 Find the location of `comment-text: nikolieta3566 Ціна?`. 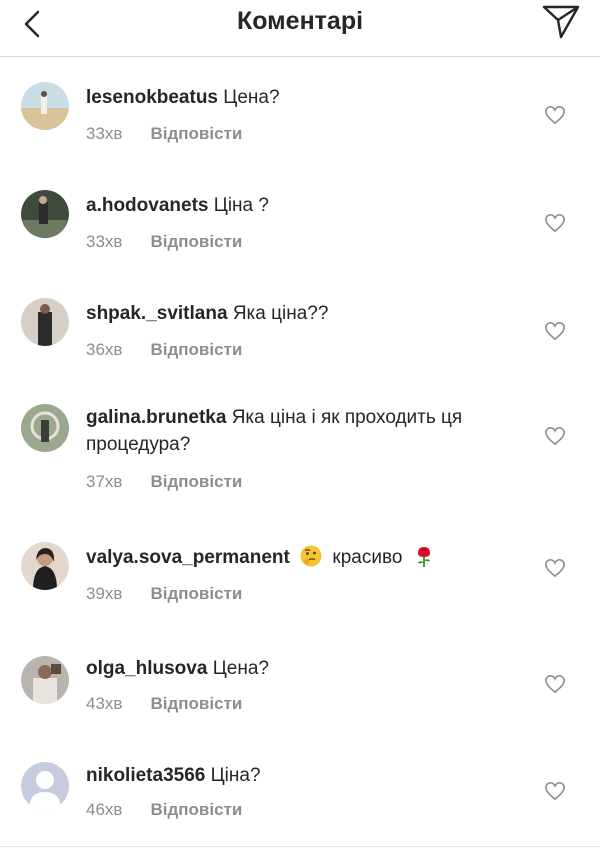

comment-text: nikolieta3566 Ціна? is located at coordinates (306, 775).